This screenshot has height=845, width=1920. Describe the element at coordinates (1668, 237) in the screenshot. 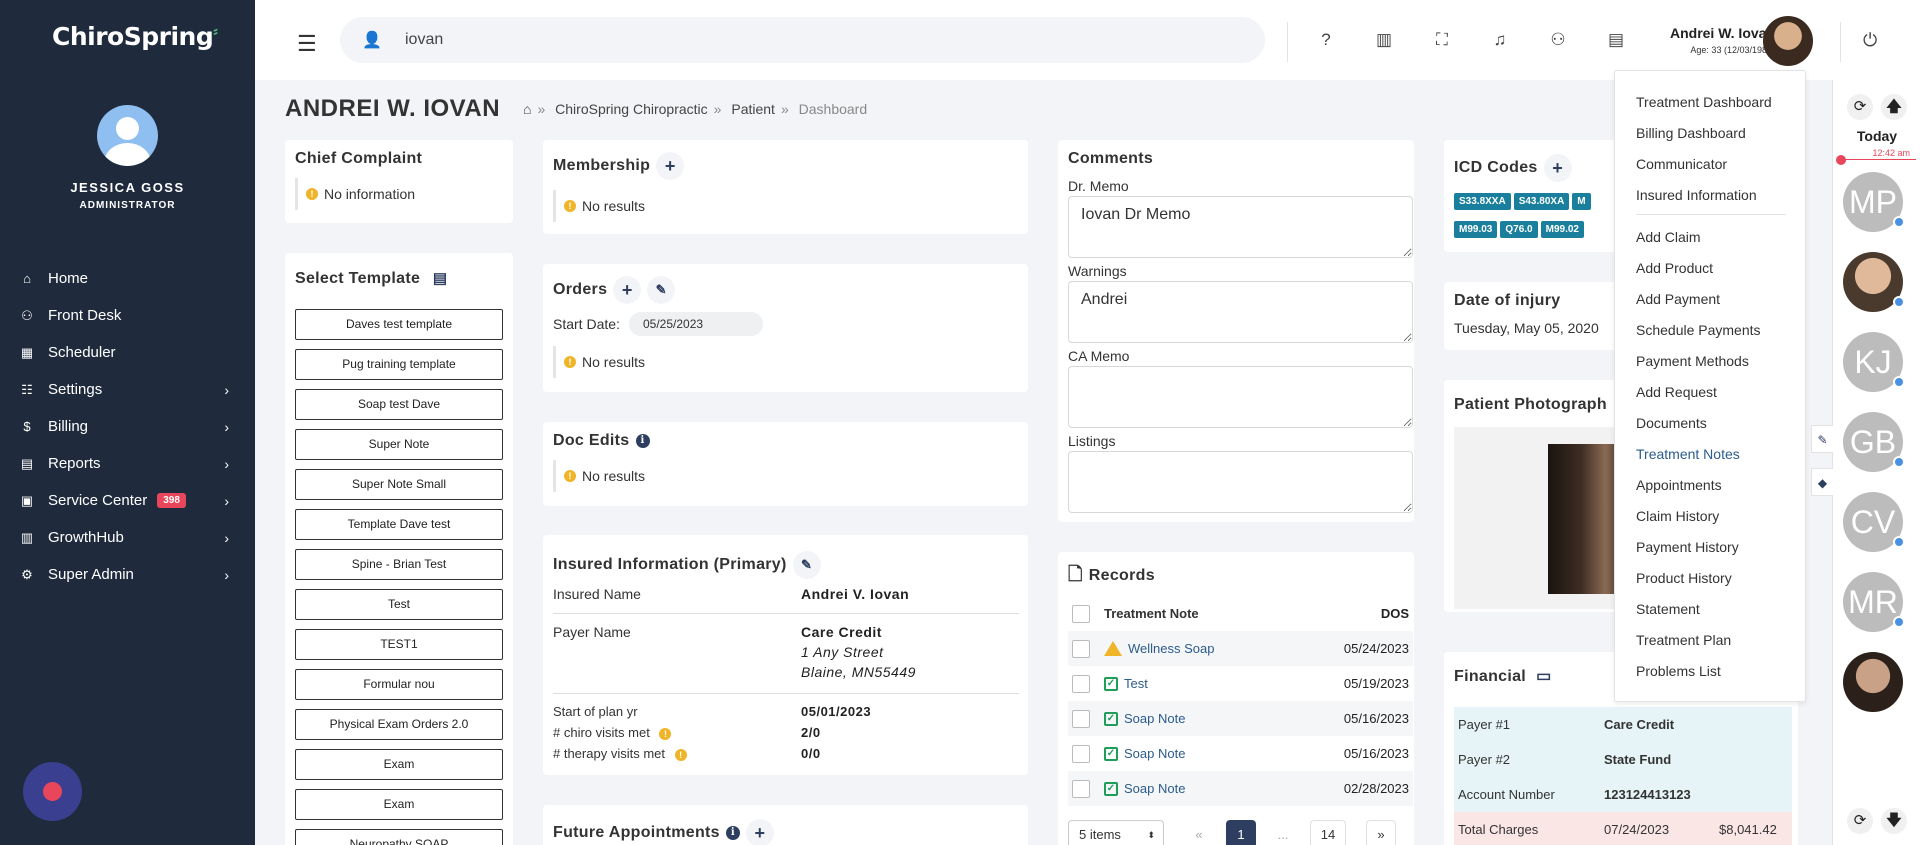

I see `menu-item-add-claim: Add Claim` at that location.